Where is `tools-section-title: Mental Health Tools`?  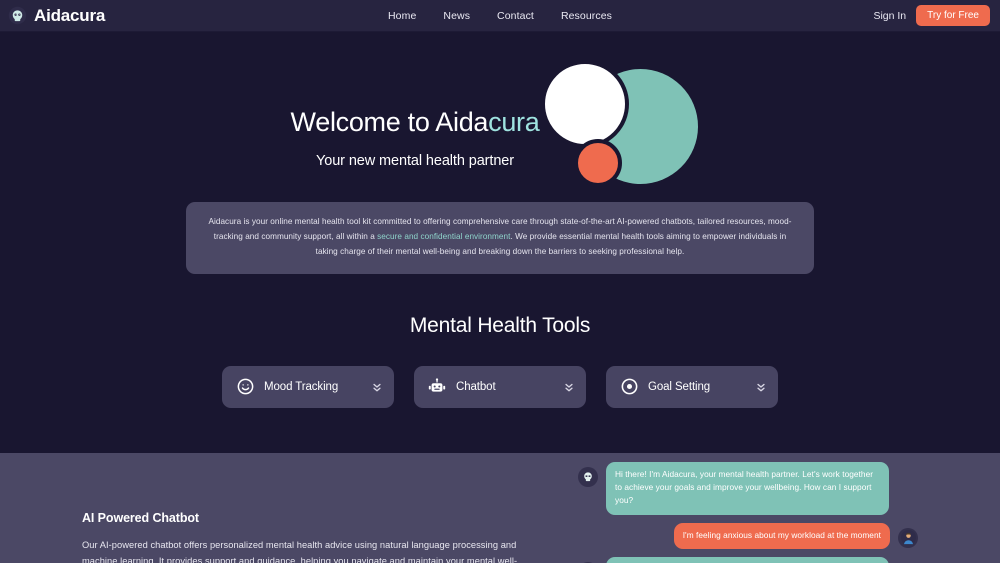
tools-section-title: Mental Health Tools is located at coordinates (500, 325).